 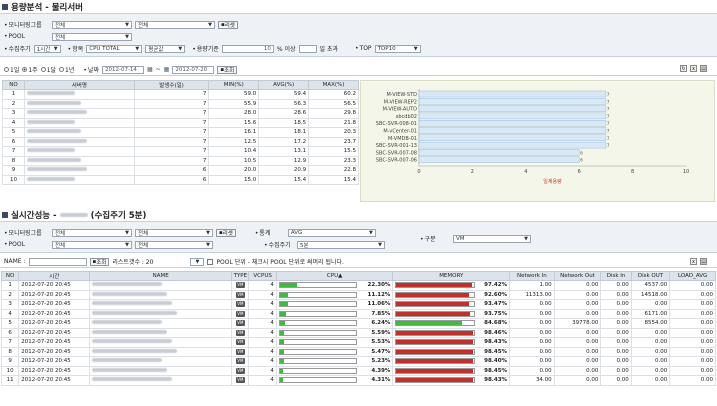 What do you see at coordinates (92, 232) in the screenshot?
I see `rt-group-select-1: 전체 ▼` at bounding box center [92, 232].